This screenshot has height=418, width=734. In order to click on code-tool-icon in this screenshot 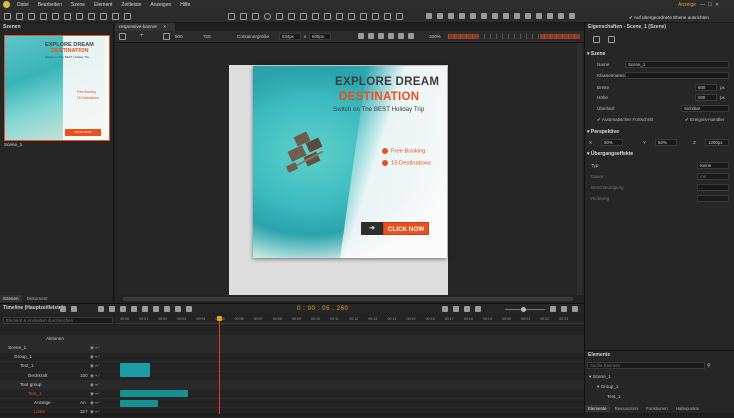, I will do `click(387, 16)`.